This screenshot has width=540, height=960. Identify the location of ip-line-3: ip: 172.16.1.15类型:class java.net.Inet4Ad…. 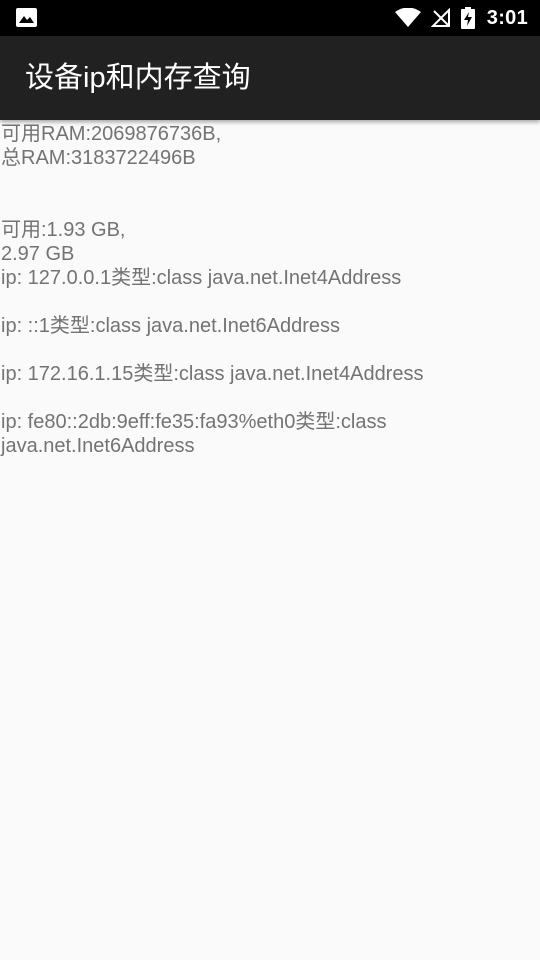
(212, 374).